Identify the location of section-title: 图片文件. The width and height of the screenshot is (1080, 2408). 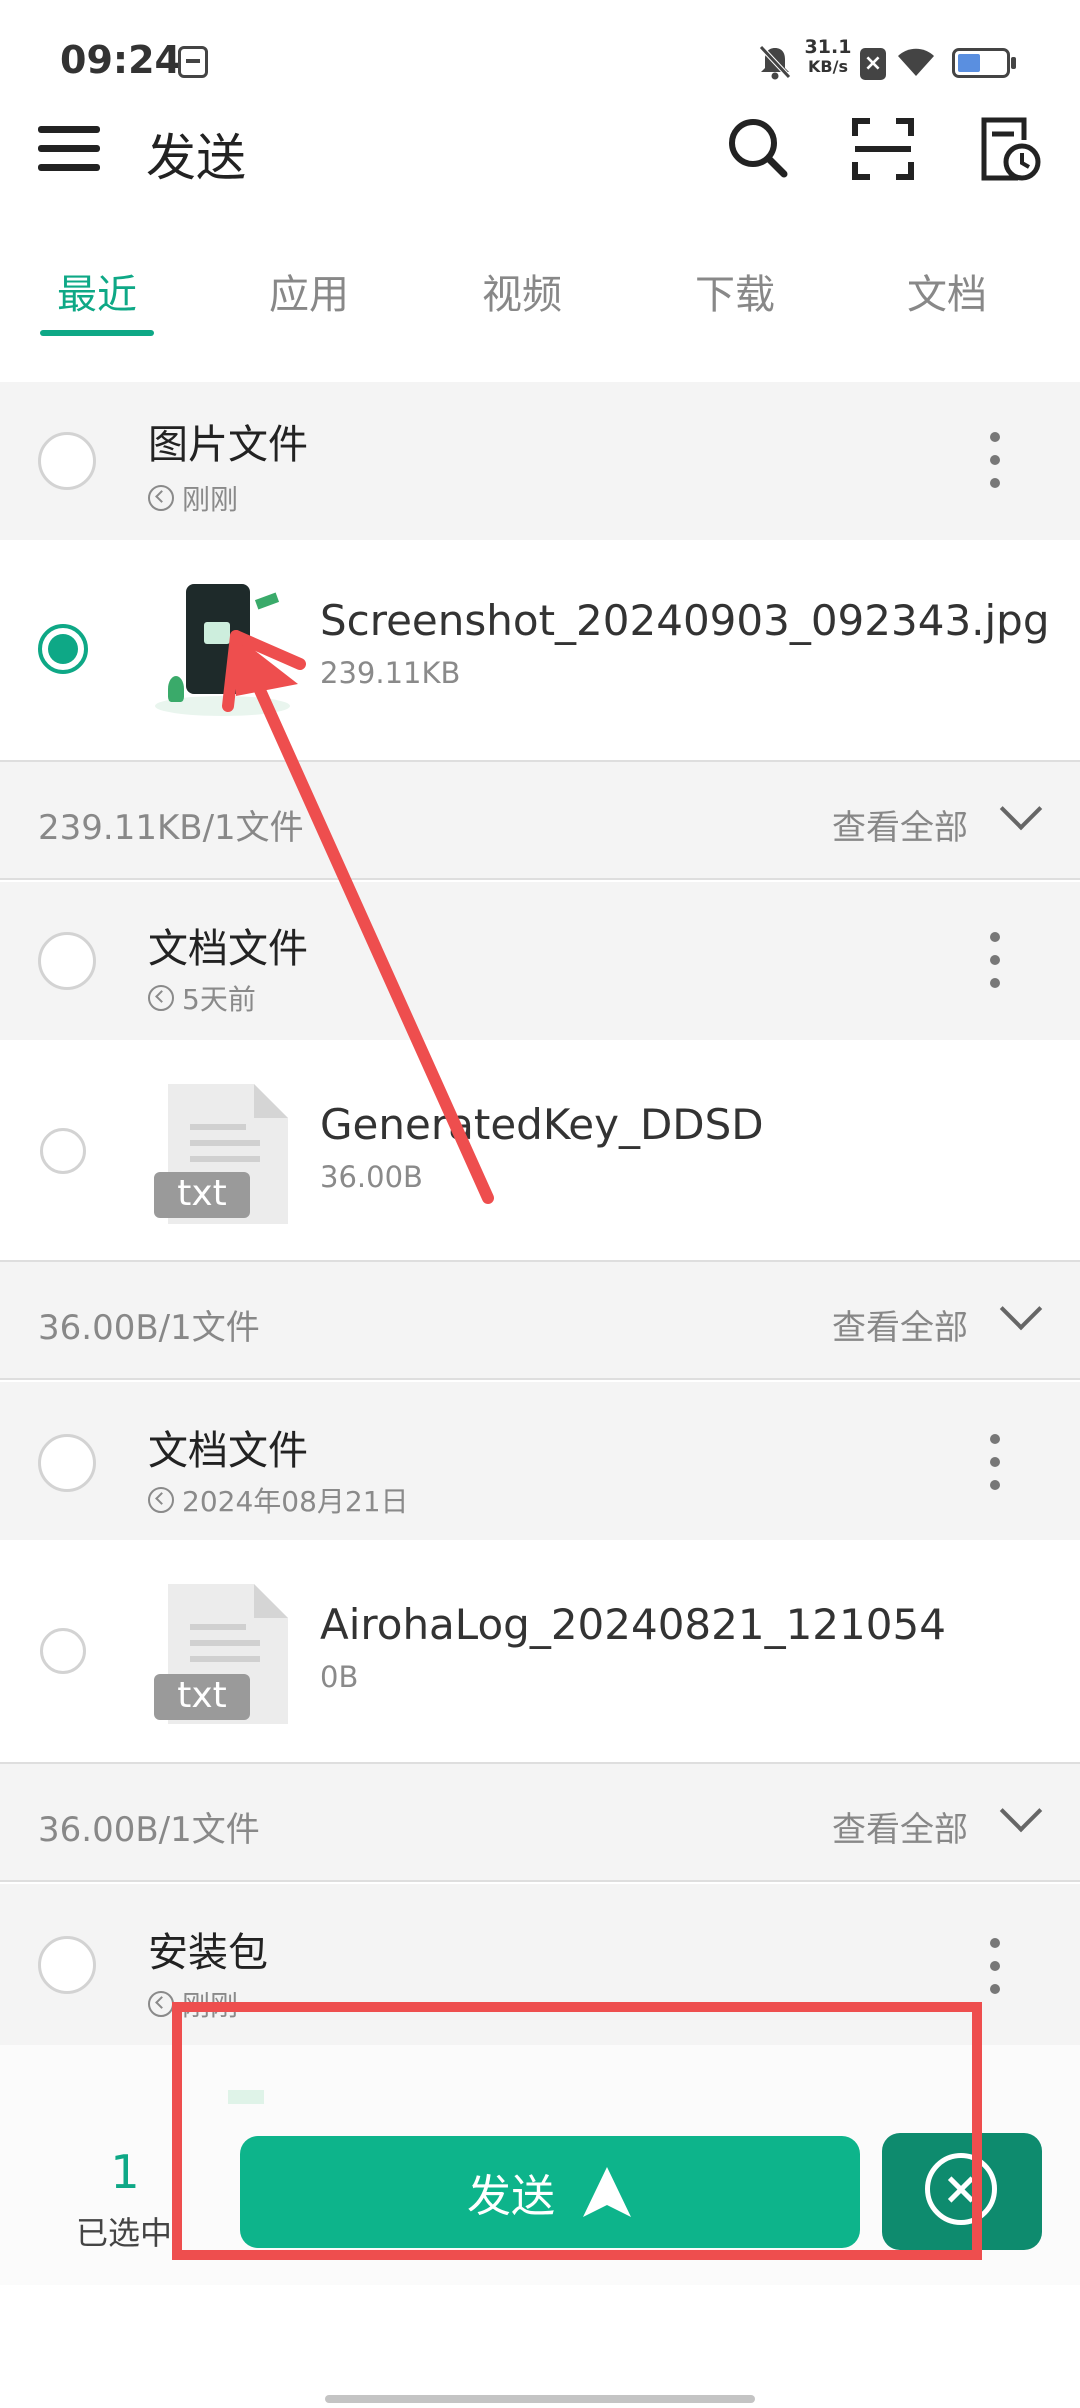
(228, 445).